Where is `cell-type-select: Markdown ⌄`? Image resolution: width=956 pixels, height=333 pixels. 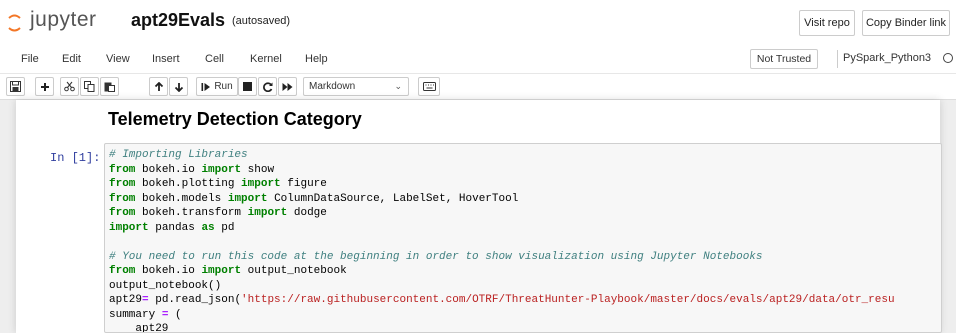 cell-type-select: Markdown ⌄ is located at coordinates (356, 86).